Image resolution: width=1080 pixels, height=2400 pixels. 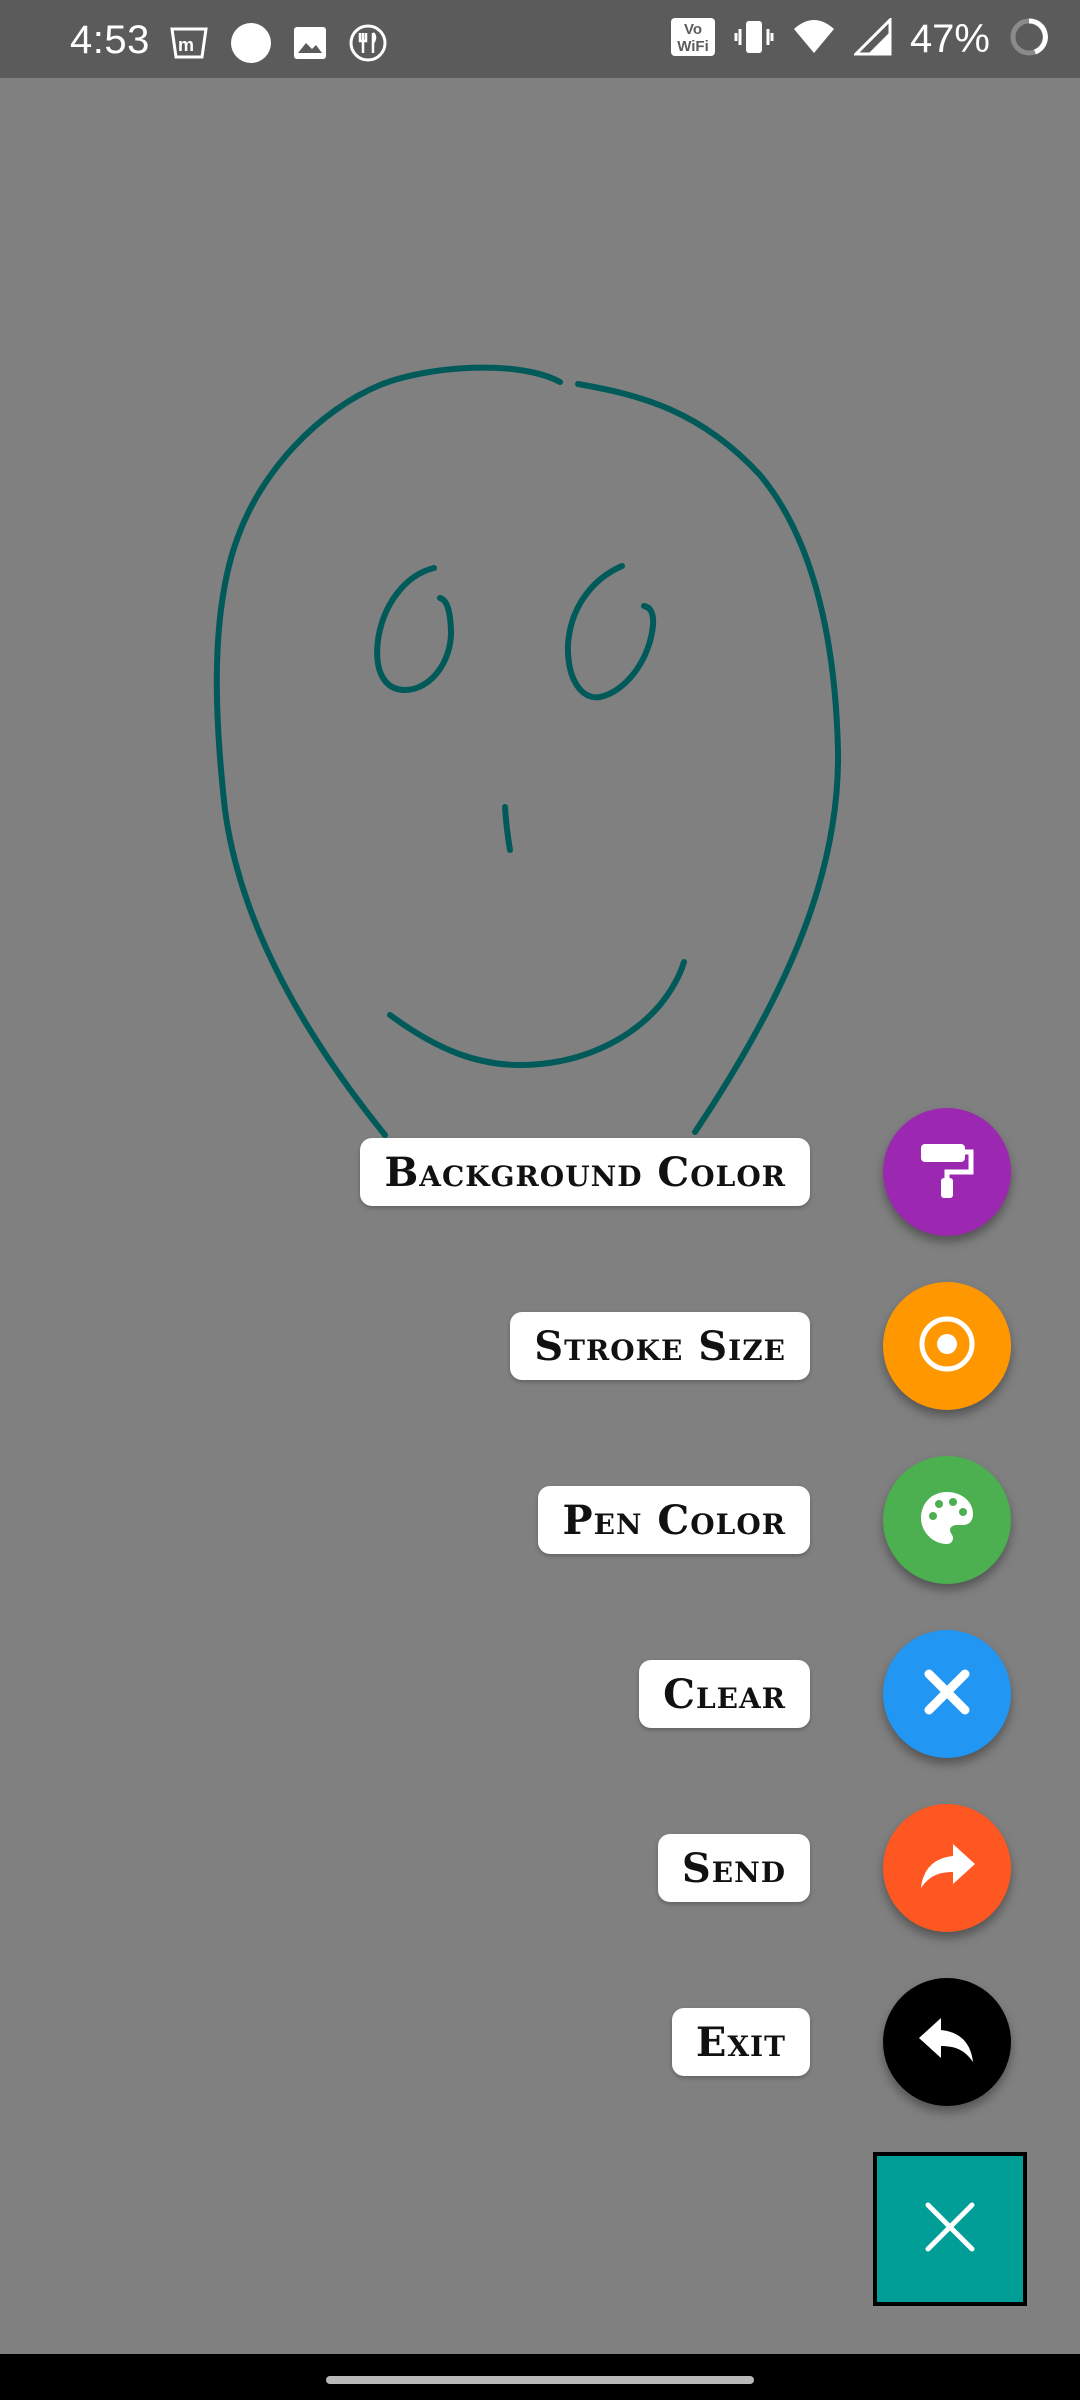 I want to click on clear-label: Clear, so click(x=724, y=1694).